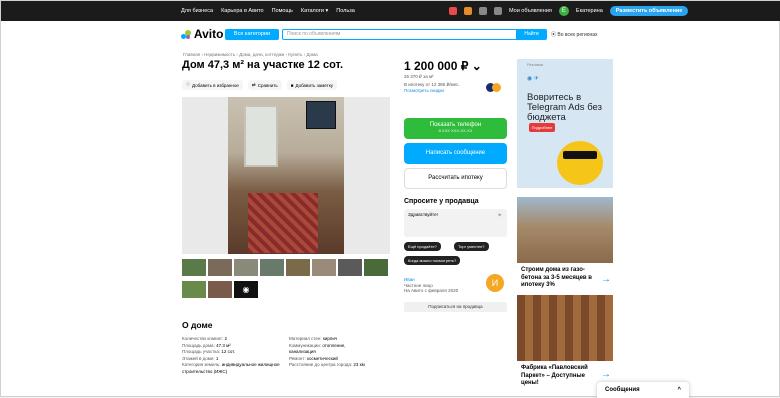 Image resolution: width=780 pixels, height=398 pixels. Describe the element at coordinates (643, 390) in the screenshot. I see `messages-widget: Сообщения ^` at that location.